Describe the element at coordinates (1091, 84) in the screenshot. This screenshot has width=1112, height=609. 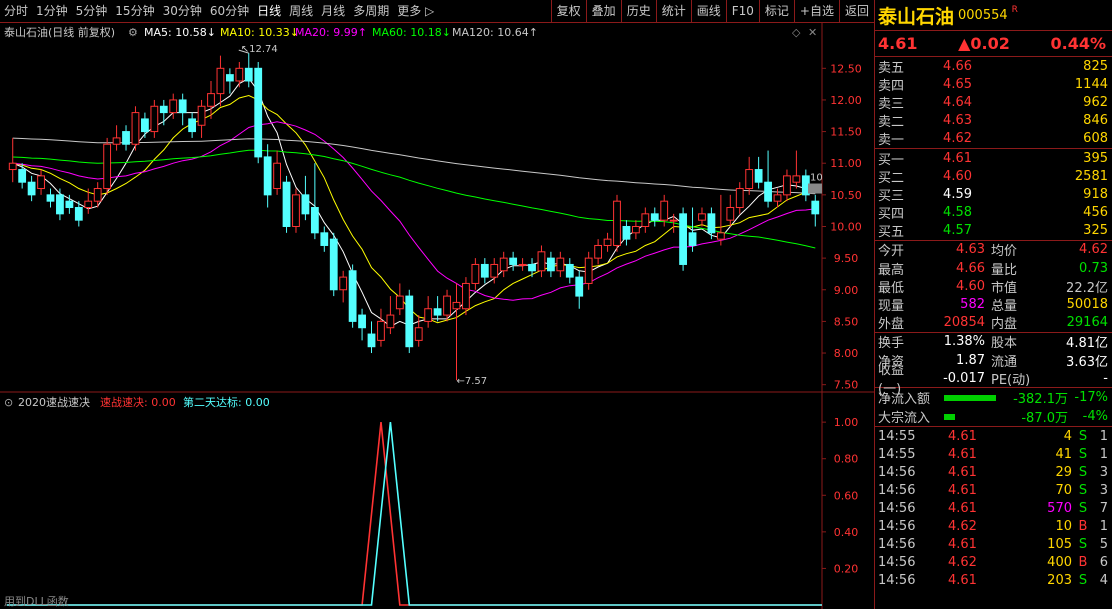
I see `ask-volume: 1144` at that location.